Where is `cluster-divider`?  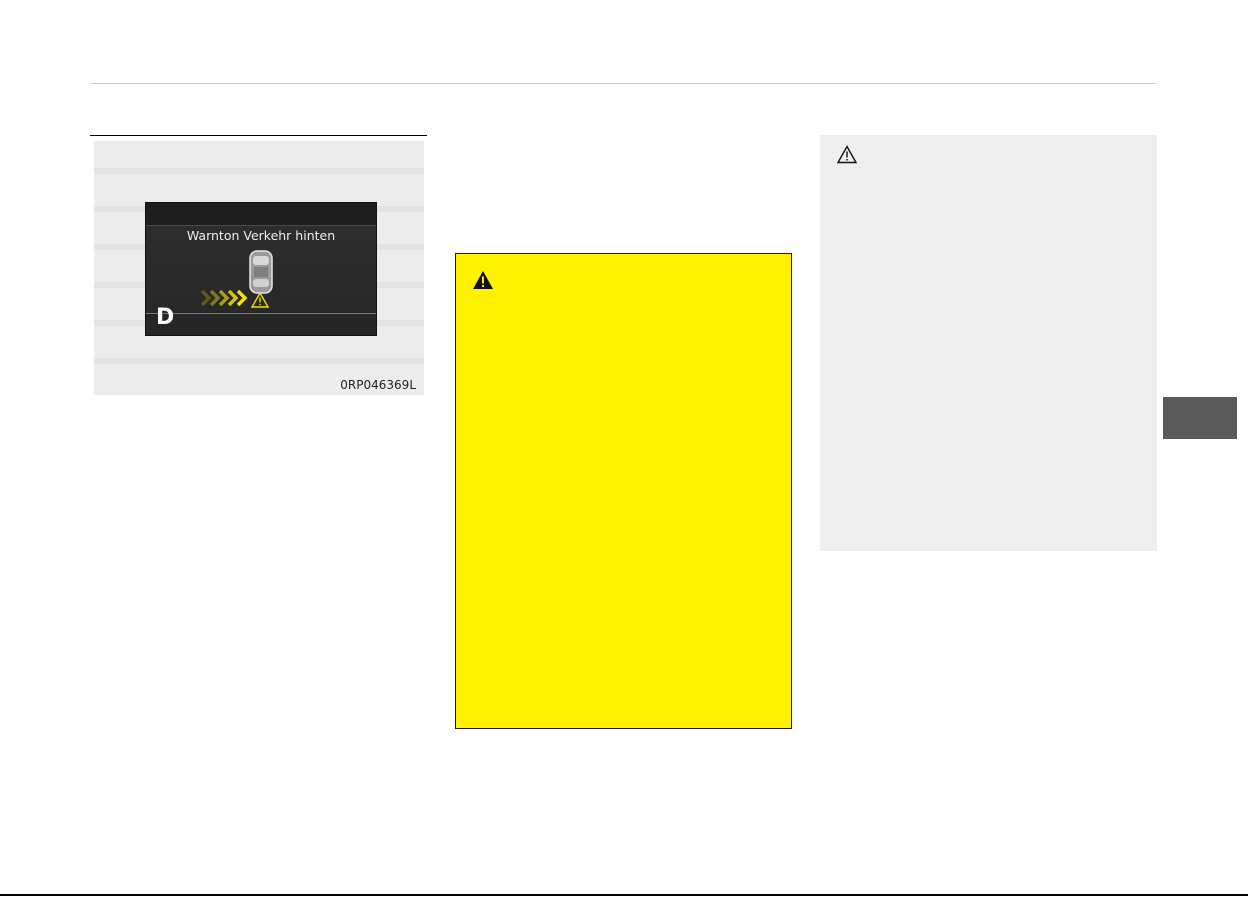
cluster-divider is located at coordinates (261, 313).